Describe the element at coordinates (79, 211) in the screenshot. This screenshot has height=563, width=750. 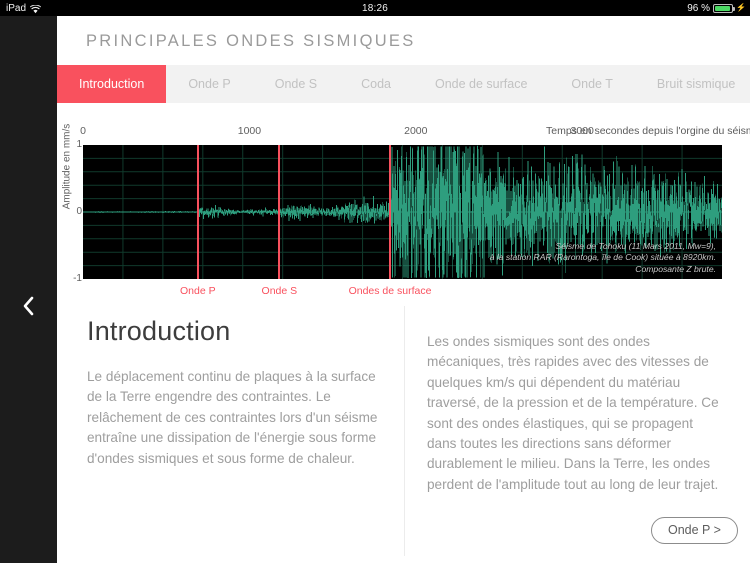
I see `y-tick-label: 0` at that location.